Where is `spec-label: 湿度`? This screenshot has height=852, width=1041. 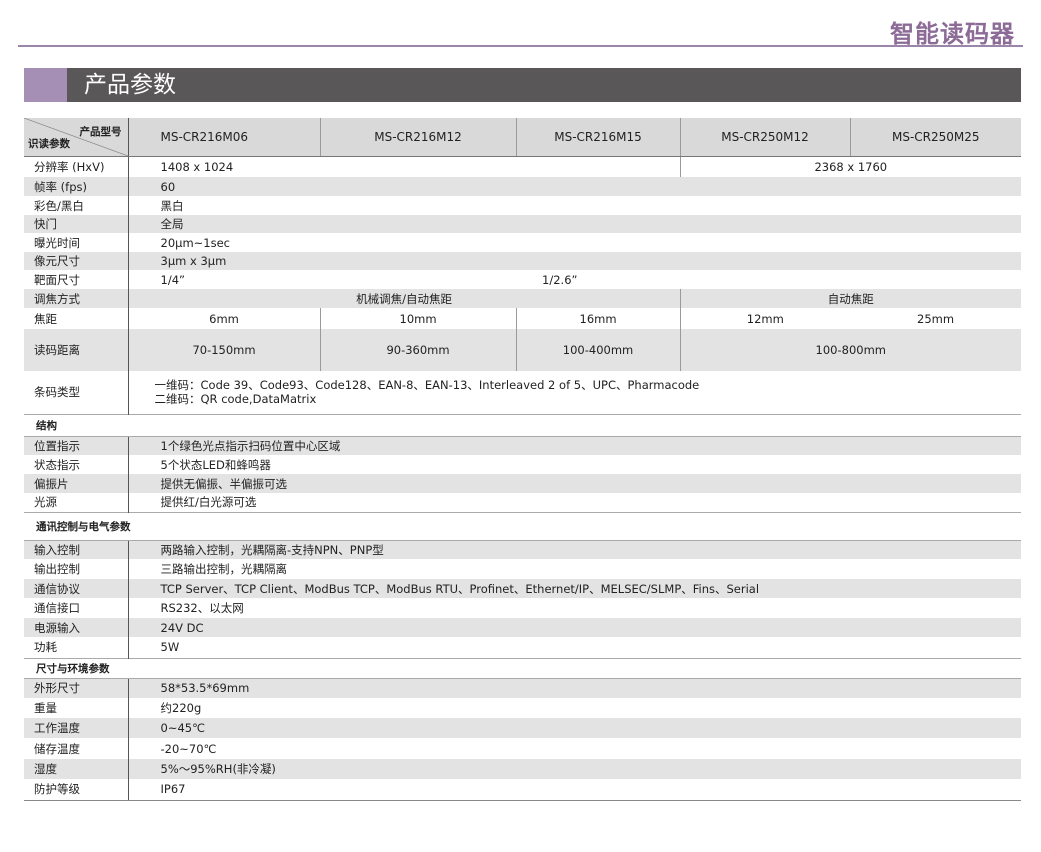
spec-label: 湿度 is located at coordinates (76, 769).